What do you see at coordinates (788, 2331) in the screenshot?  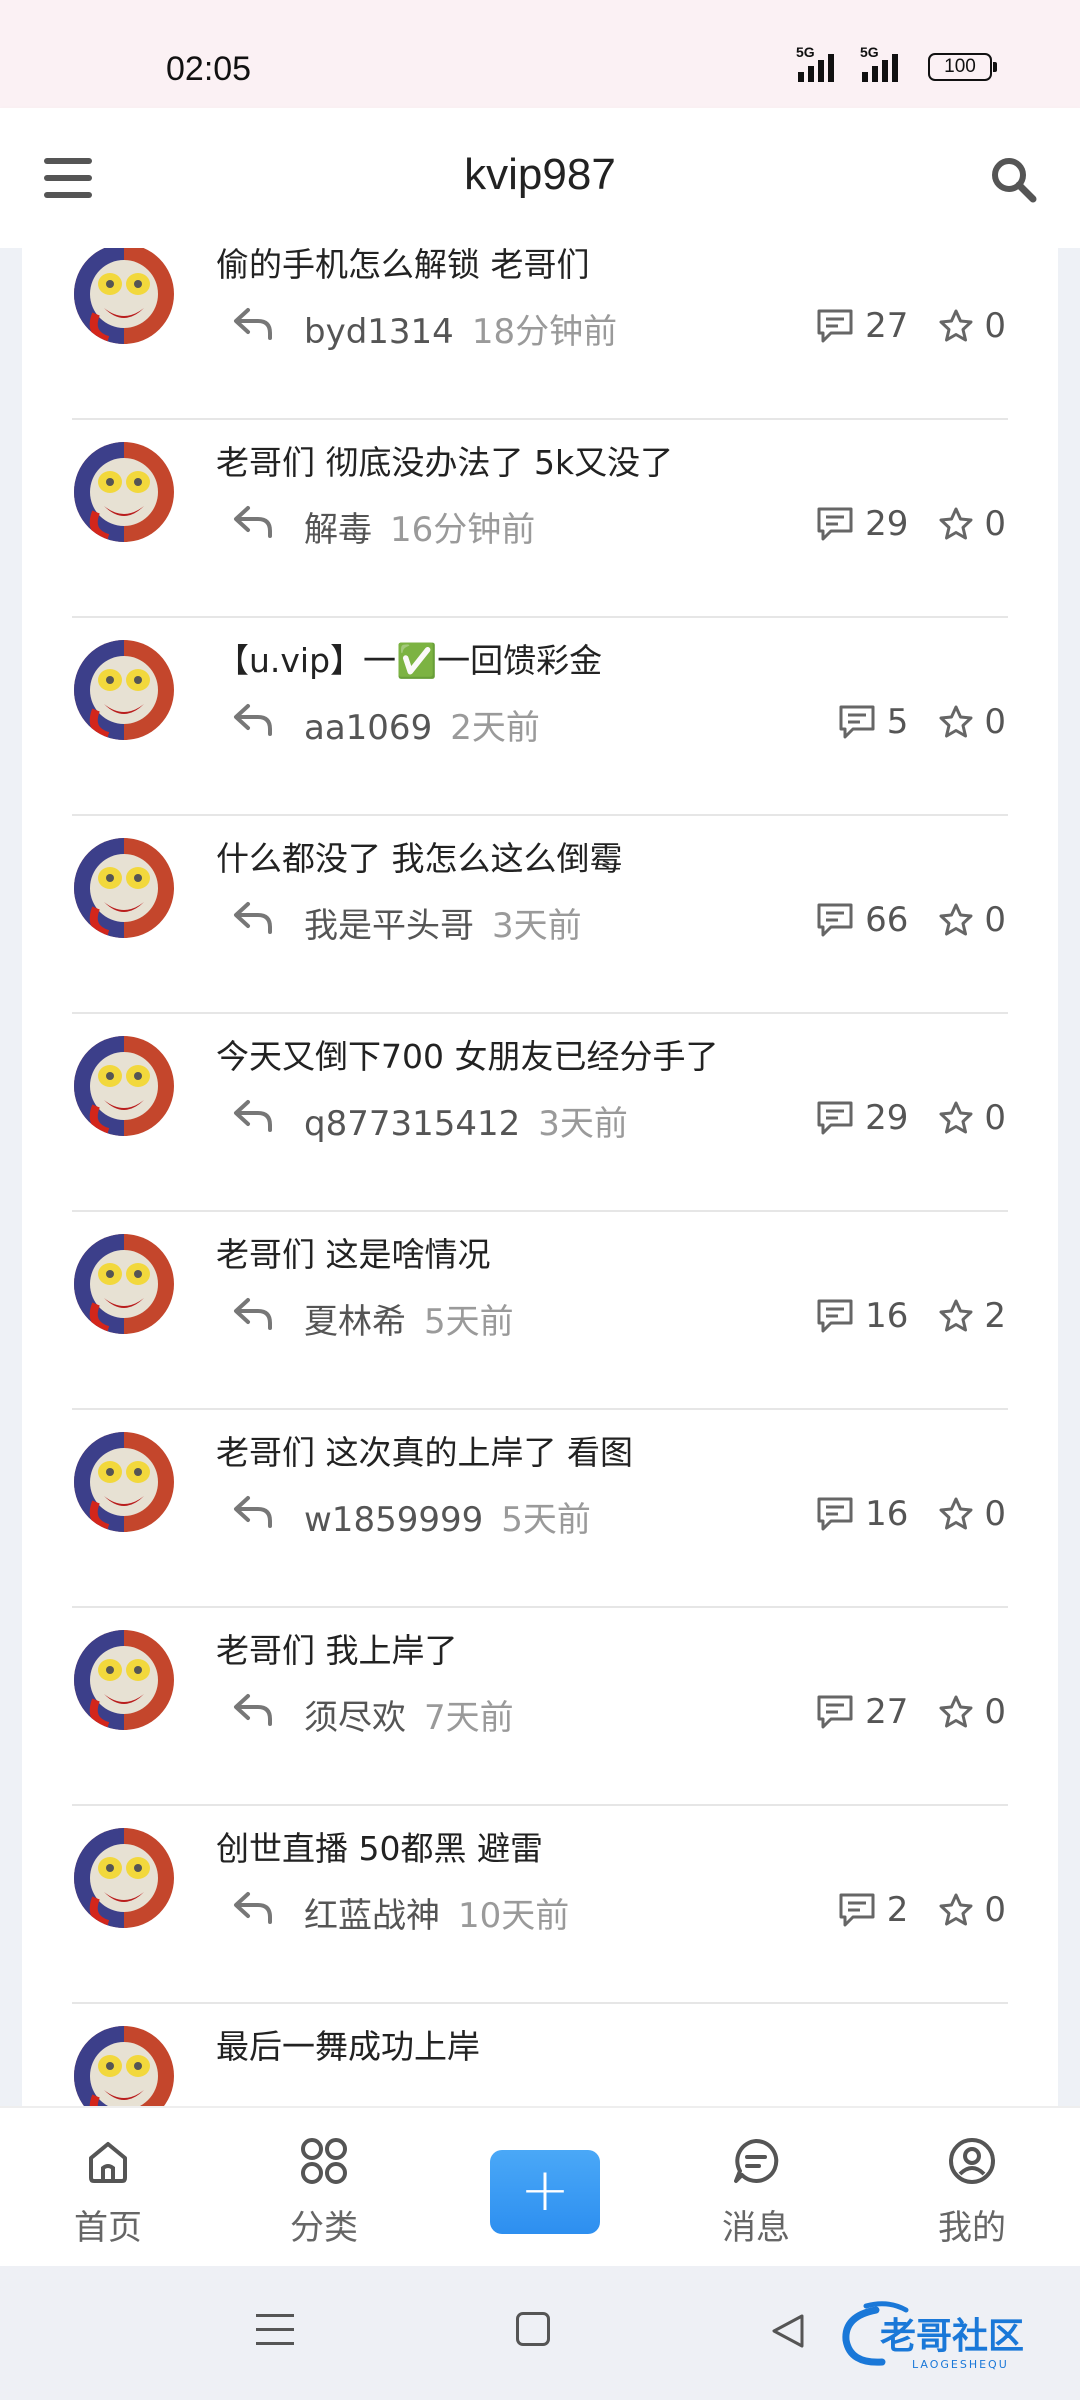 I see `back-icon` at bounding box center [788, 2331].